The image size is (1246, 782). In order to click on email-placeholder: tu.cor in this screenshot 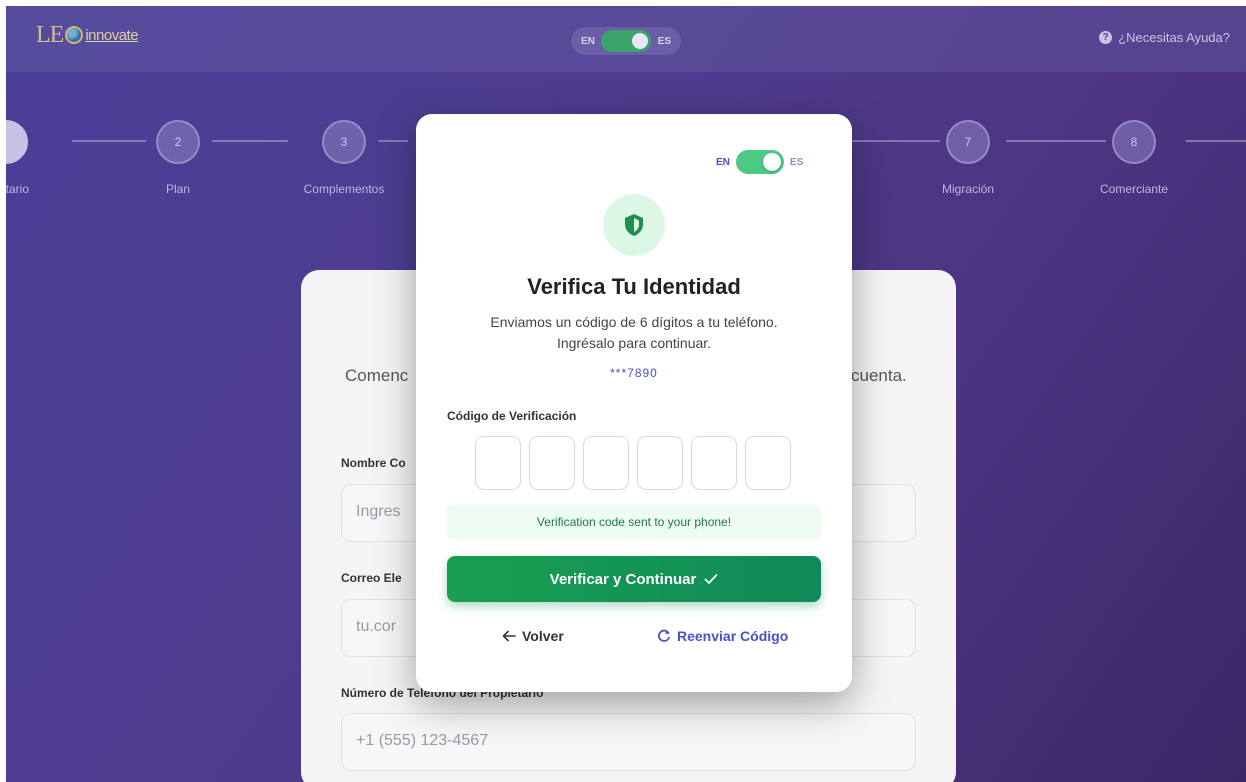, I will do `click(376, 626)`.